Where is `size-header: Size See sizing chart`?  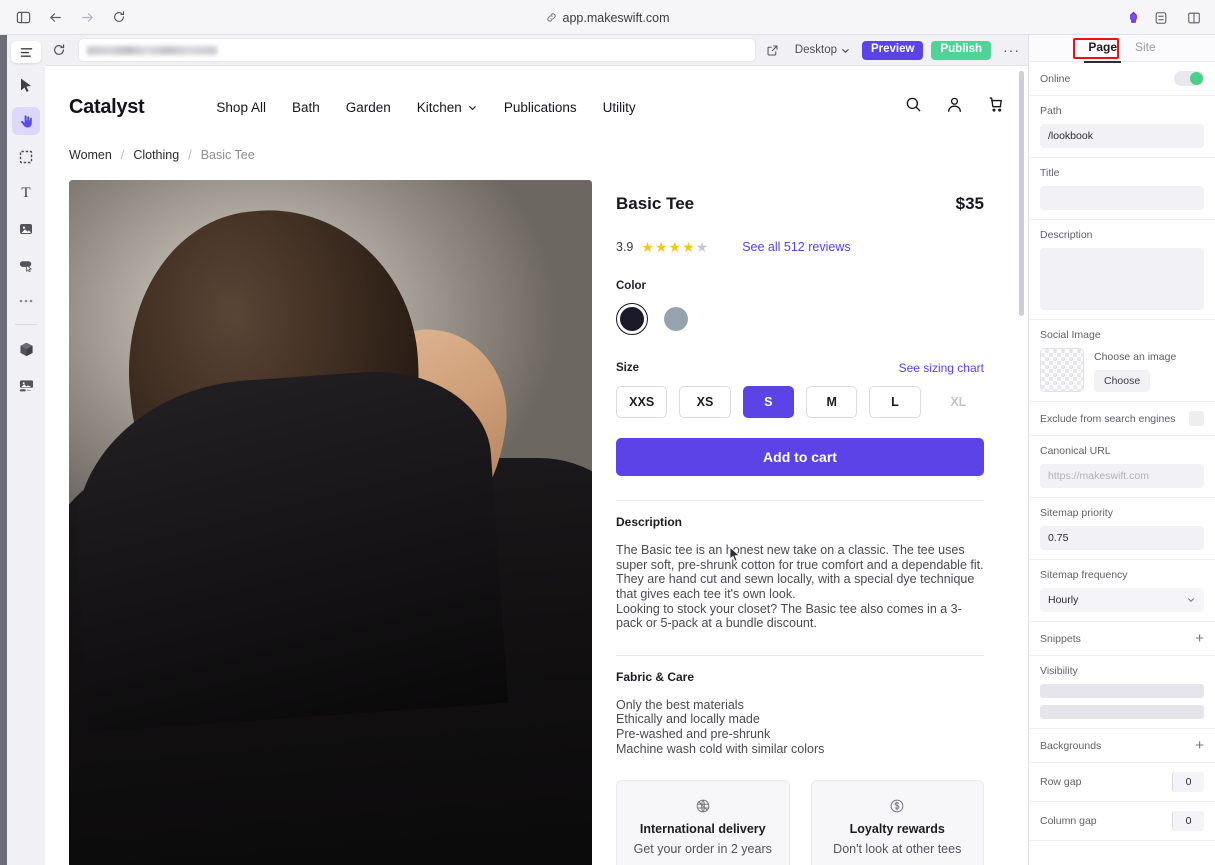 size-header: Size See sizing chart is located at coordinates (800, 368).